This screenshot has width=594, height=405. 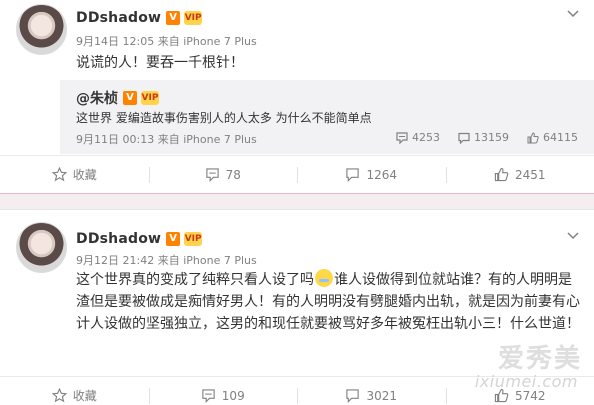 What do you see at coordinates (233, 174) in the screenshot?
I see `repost-count: 78` at bounding box center [233, 174].